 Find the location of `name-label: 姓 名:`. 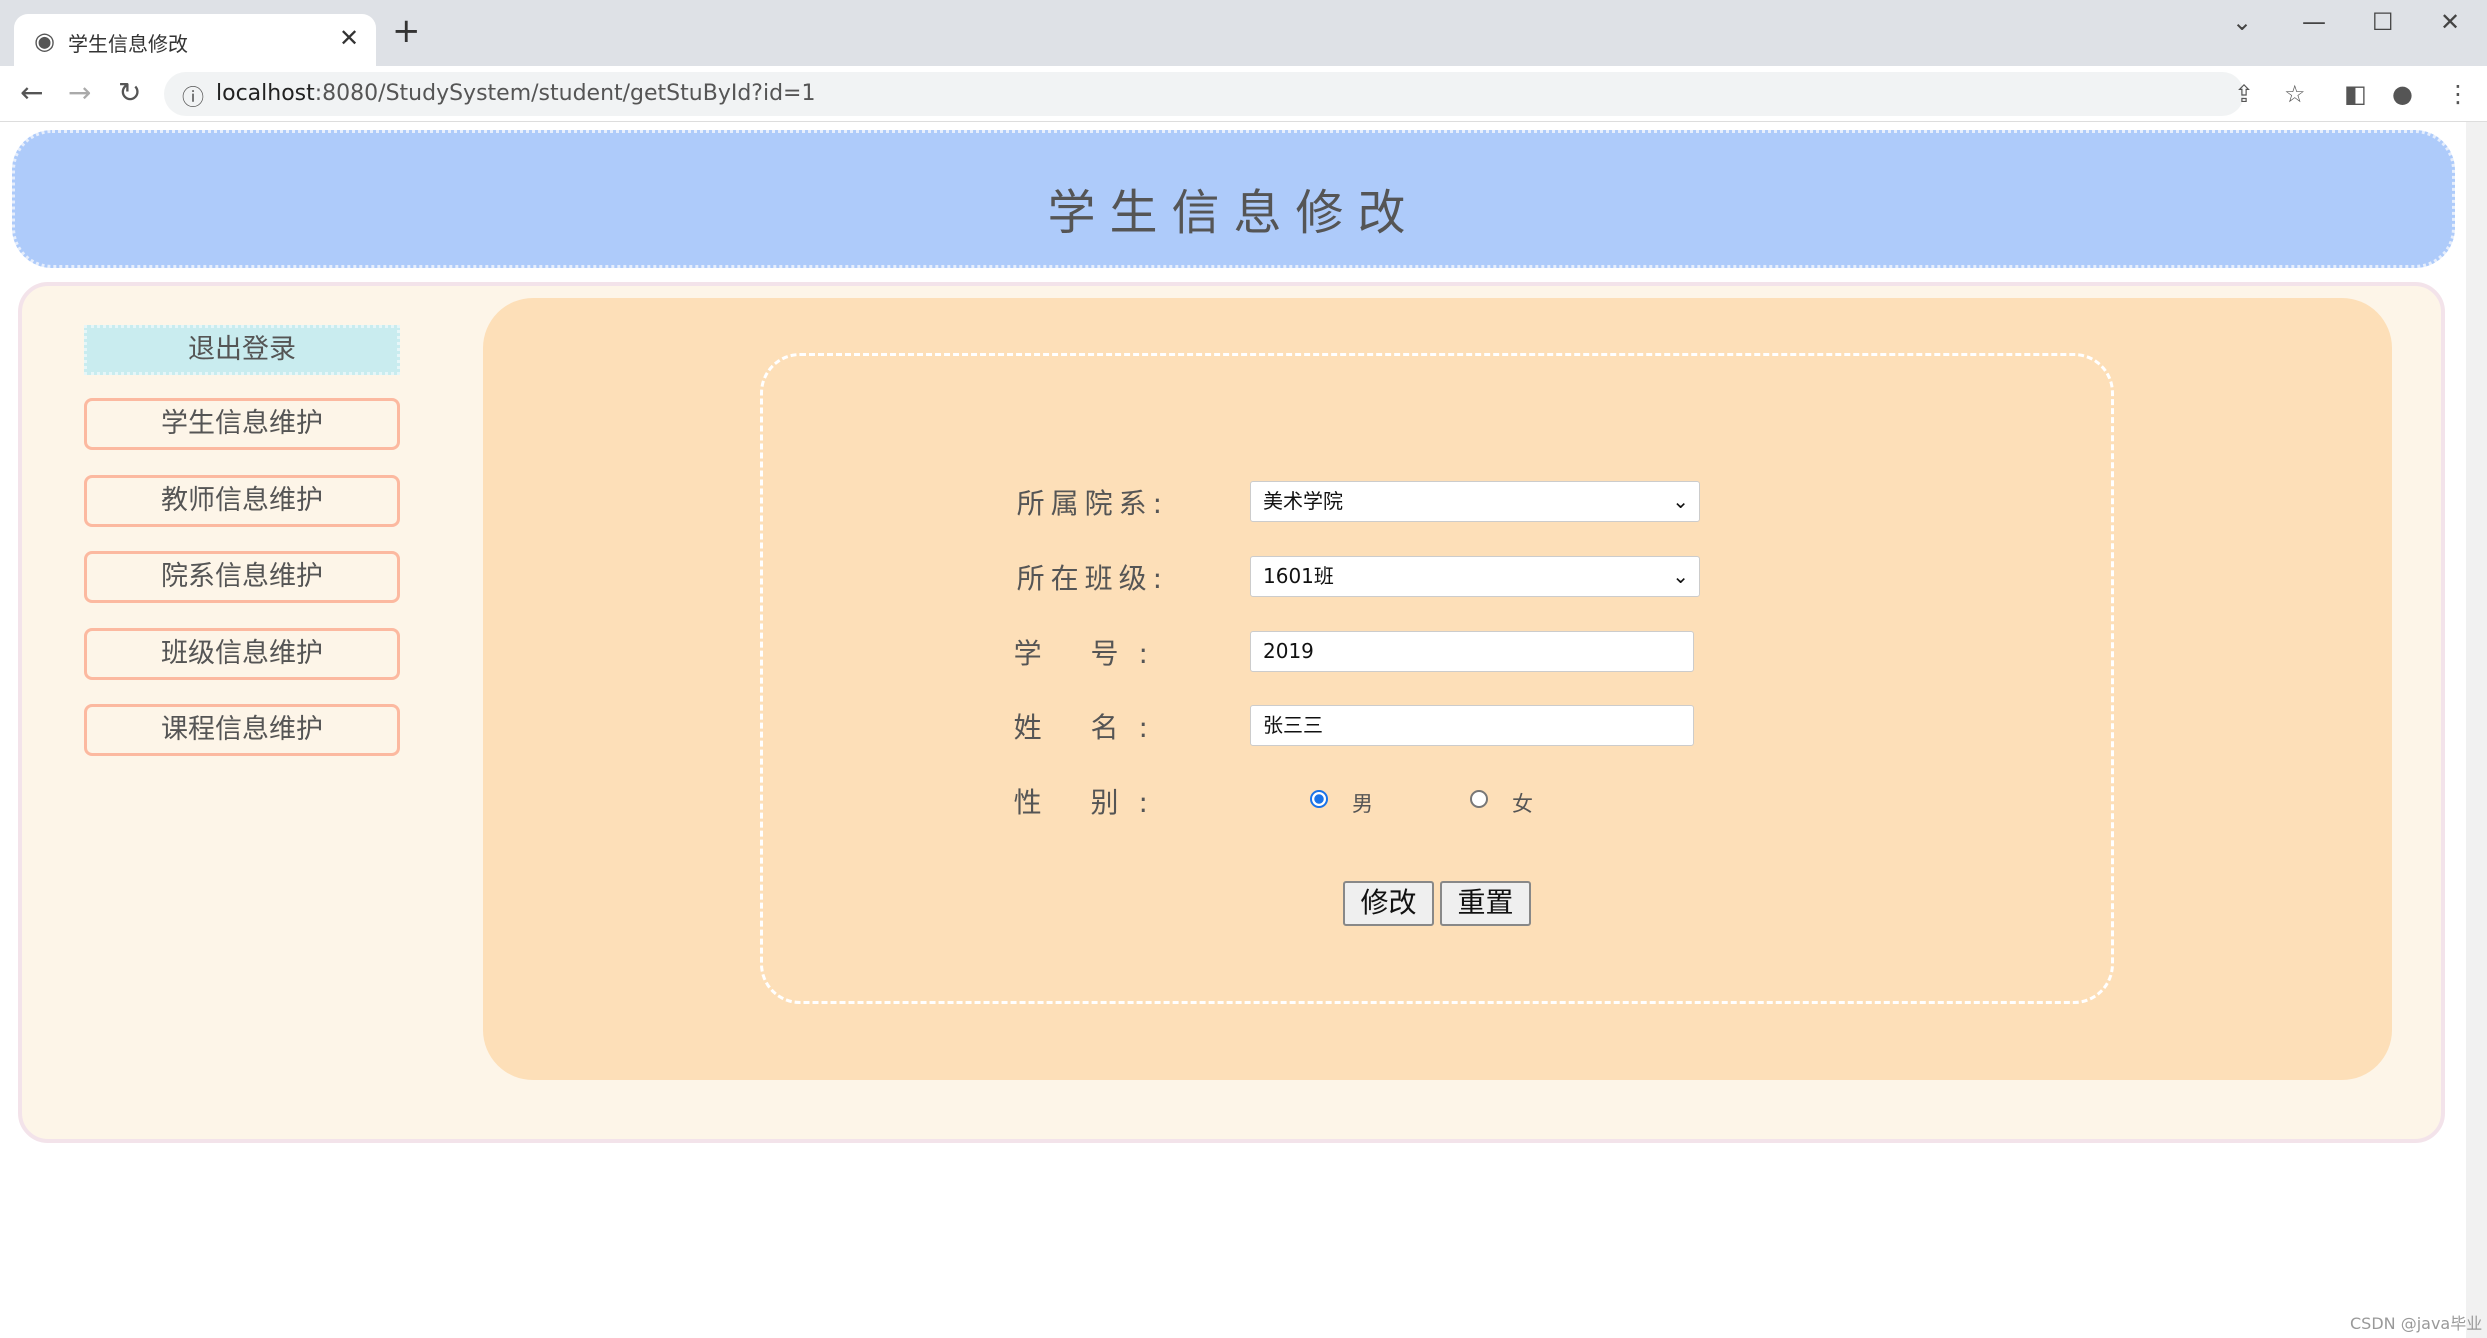

name-label: 姓 名: is located at coordinates (1090, 727).